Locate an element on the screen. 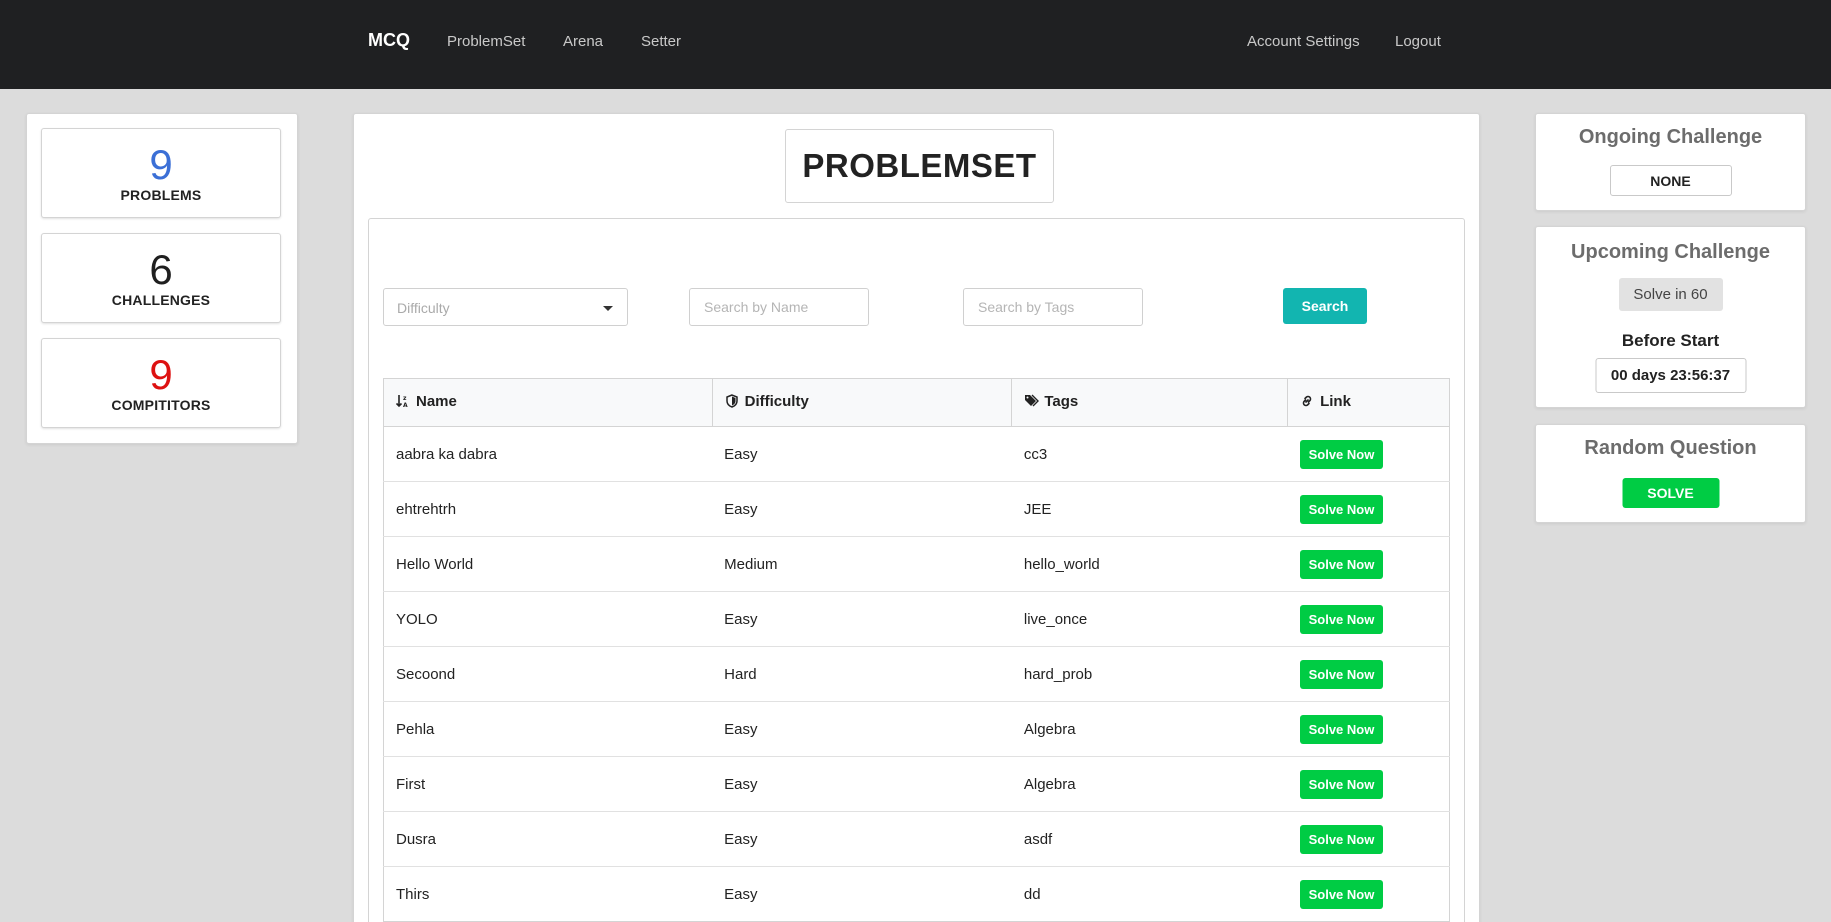  sort-alpha-icon: zA is located at coordinates (403, 403).